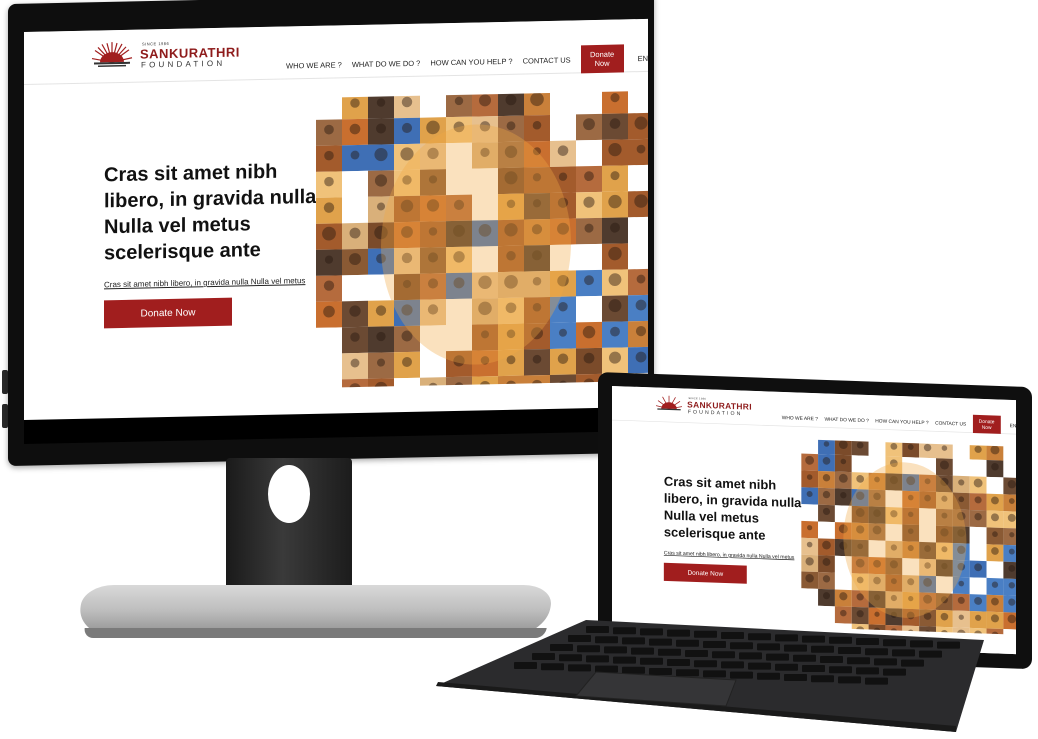 This screenshot has height=739, width=1038. What do you see at coordinates (289, 494) in the screenshot?
I see `monitor-stand-cable-hole` at bounding box center [289, 494].